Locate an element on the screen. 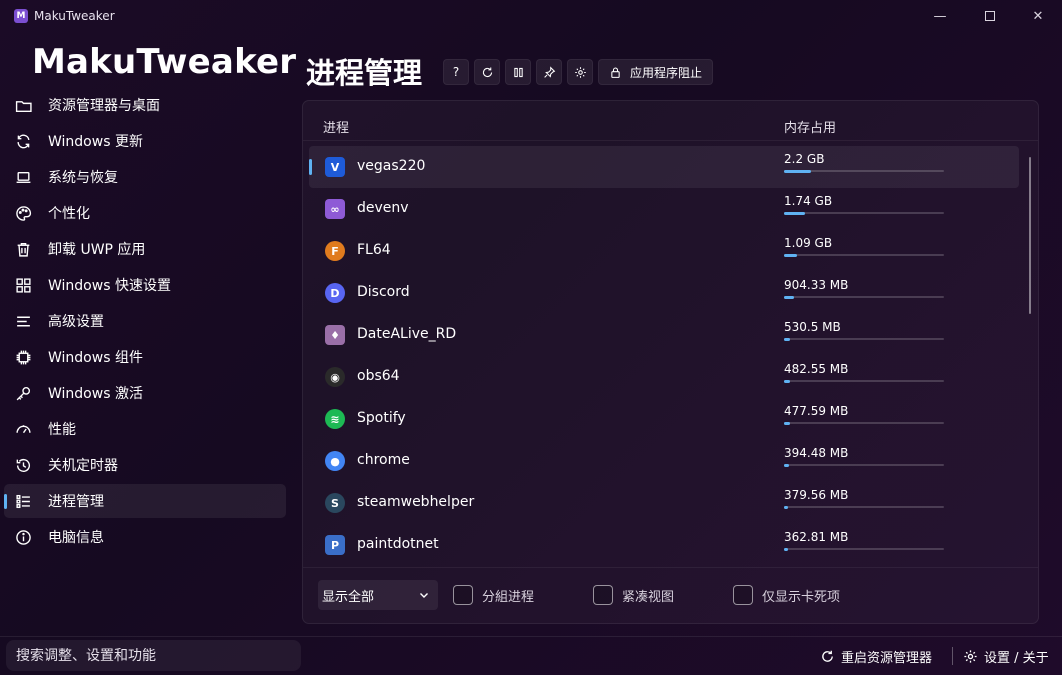  maximize-button is located at coordinates (990, 16).